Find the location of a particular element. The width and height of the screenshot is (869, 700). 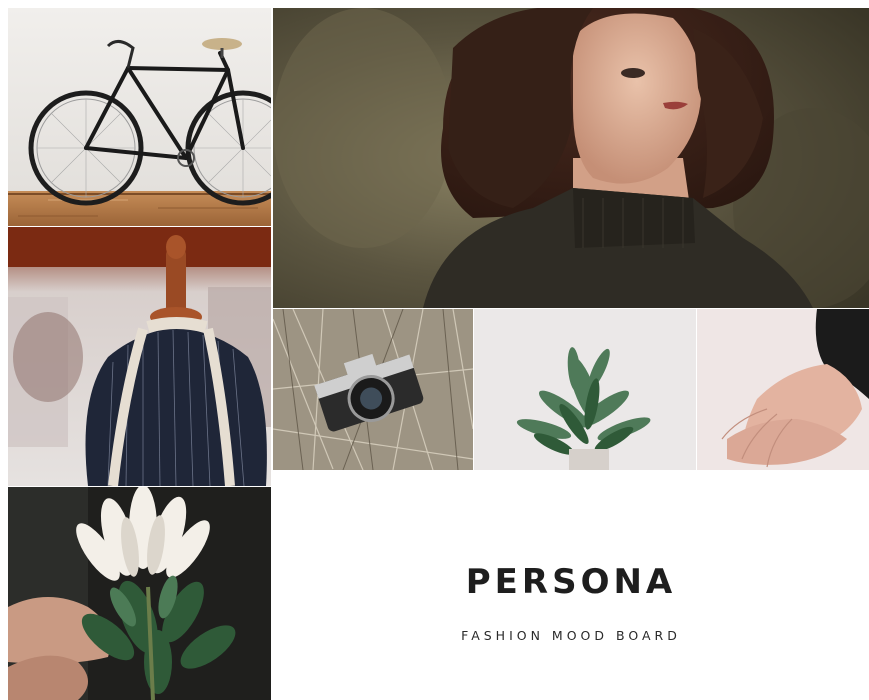

camera-photo is located at coordinates (373, 389).